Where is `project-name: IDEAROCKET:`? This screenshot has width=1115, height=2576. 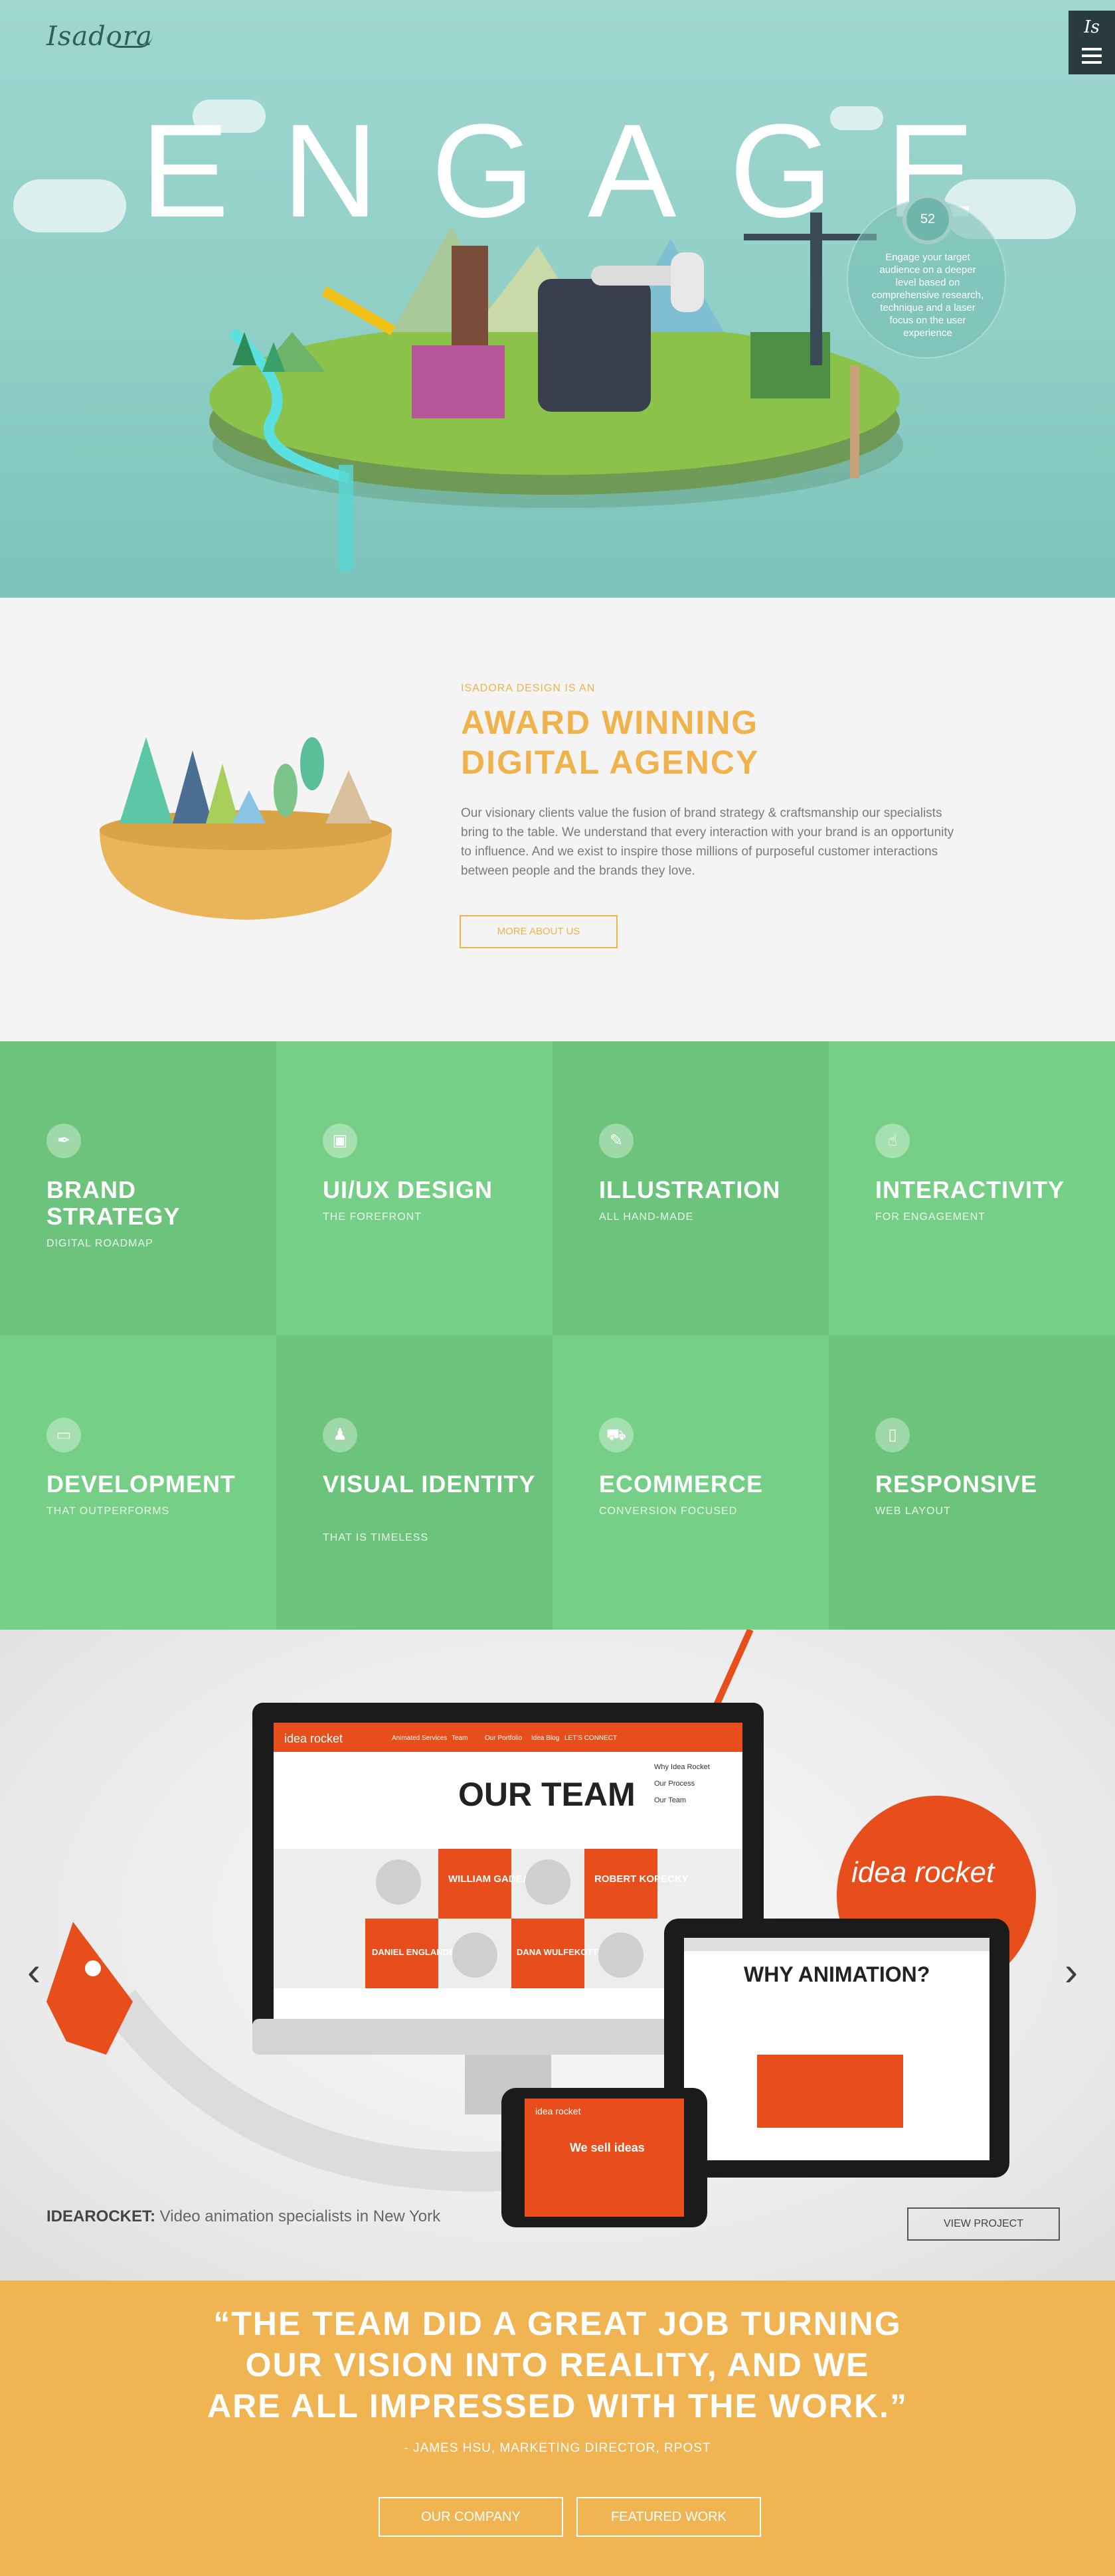
project-name: IDEAROCKET: is located at coordinates (101, 2216).